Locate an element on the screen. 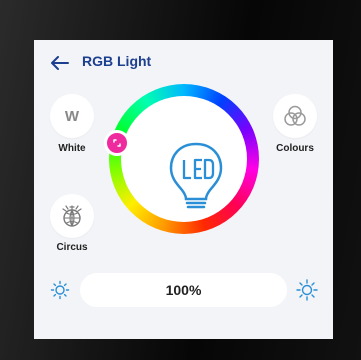 This screenshot has height=360, width=361. brightness-value: 100% is located at coordinates (183, 290).